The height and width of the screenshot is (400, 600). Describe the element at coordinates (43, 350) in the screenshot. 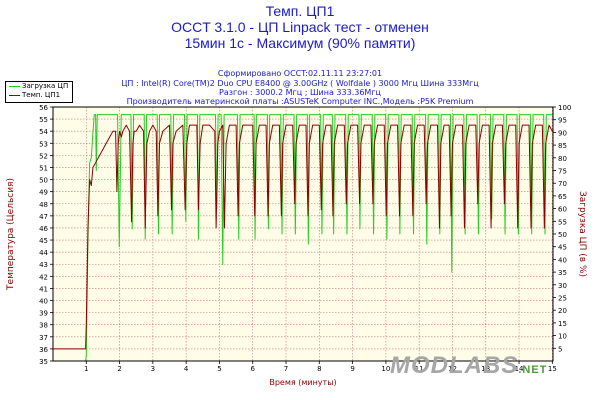

I see `tick-label-left: 36` at that location.